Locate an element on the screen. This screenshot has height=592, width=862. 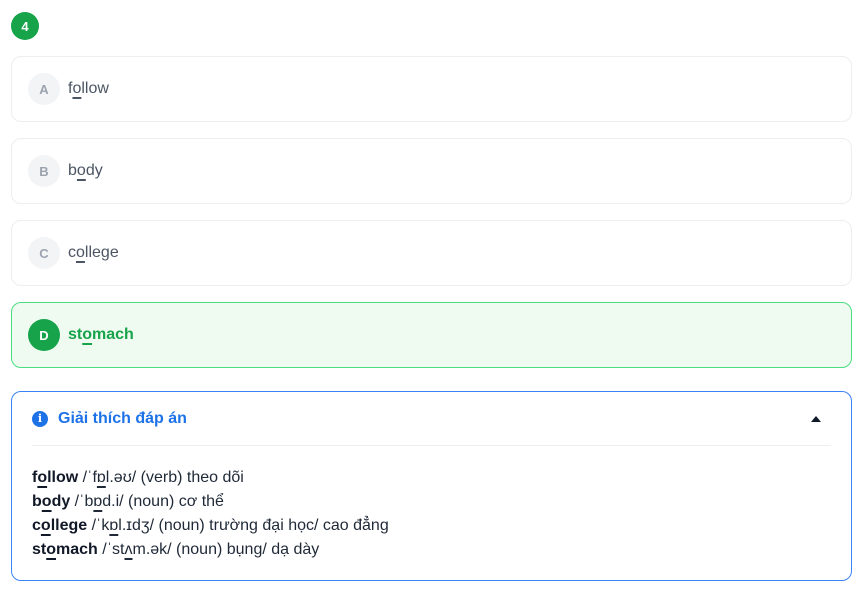
option-b: B body is located at coordinates (431, 171).